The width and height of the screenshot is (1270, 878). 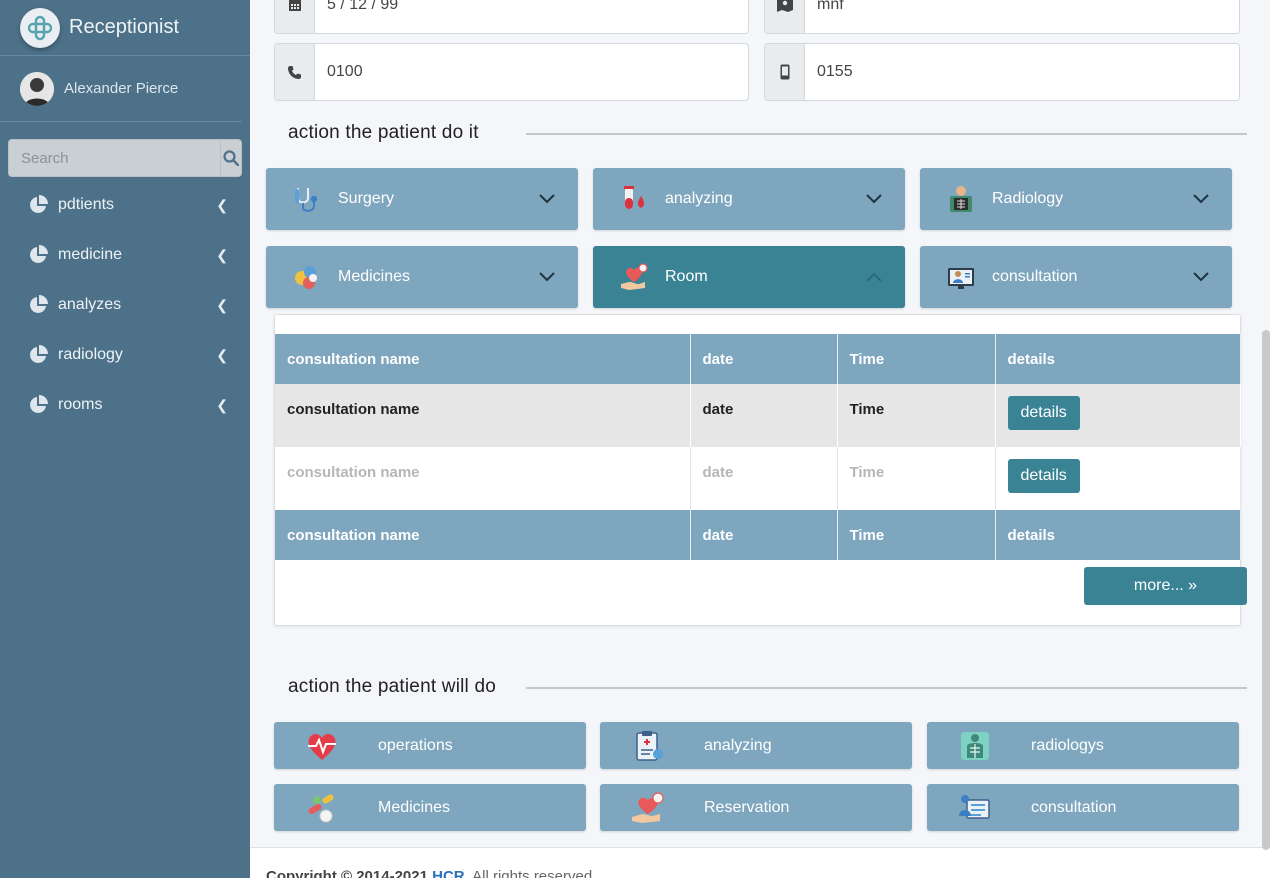 I want to click on doctor-screen-icon, so click(x=975, y=808).